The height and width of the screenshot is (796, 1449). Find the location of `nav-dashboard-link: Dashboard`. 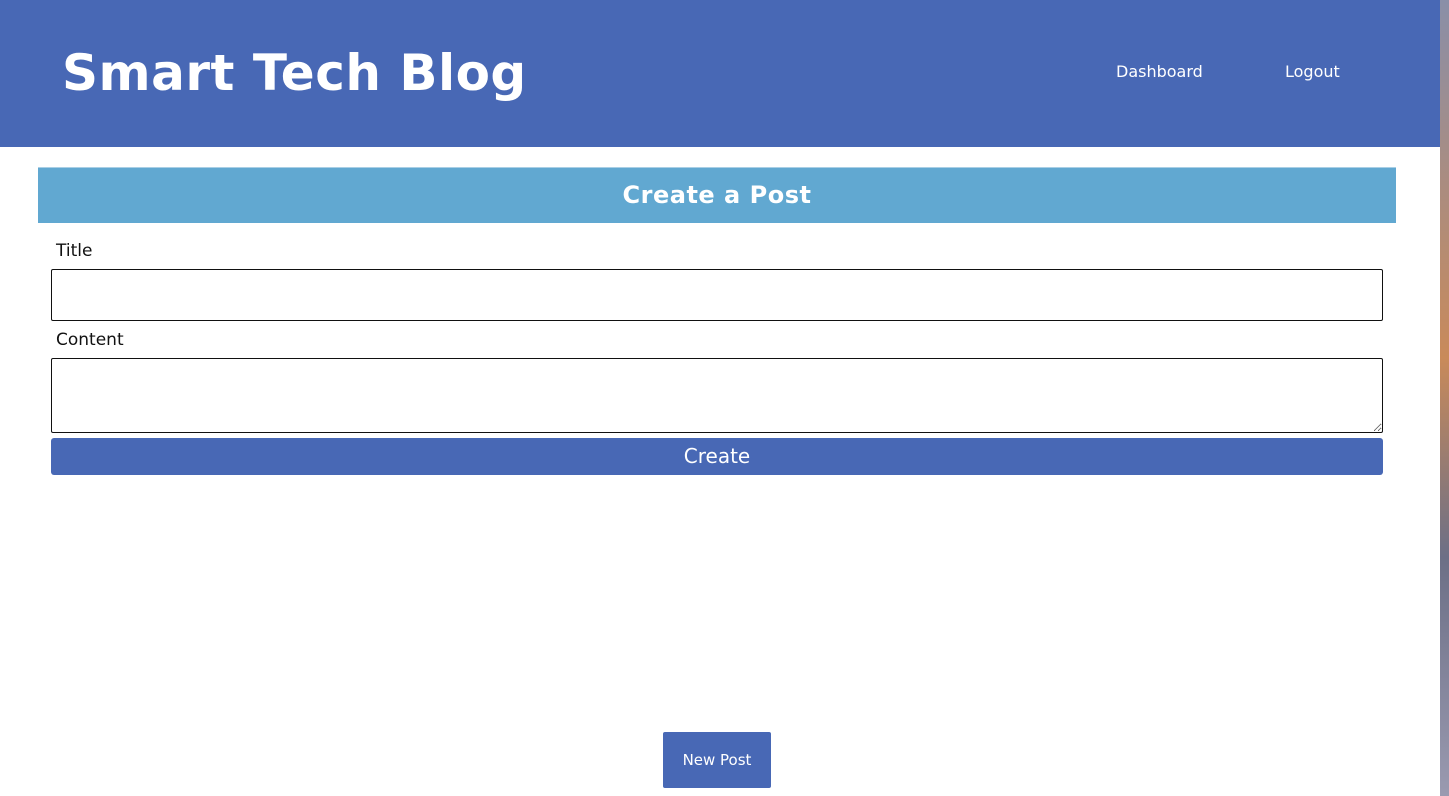

nav-dashboard-link: Dashboard is located at coordinates (1159, 72).